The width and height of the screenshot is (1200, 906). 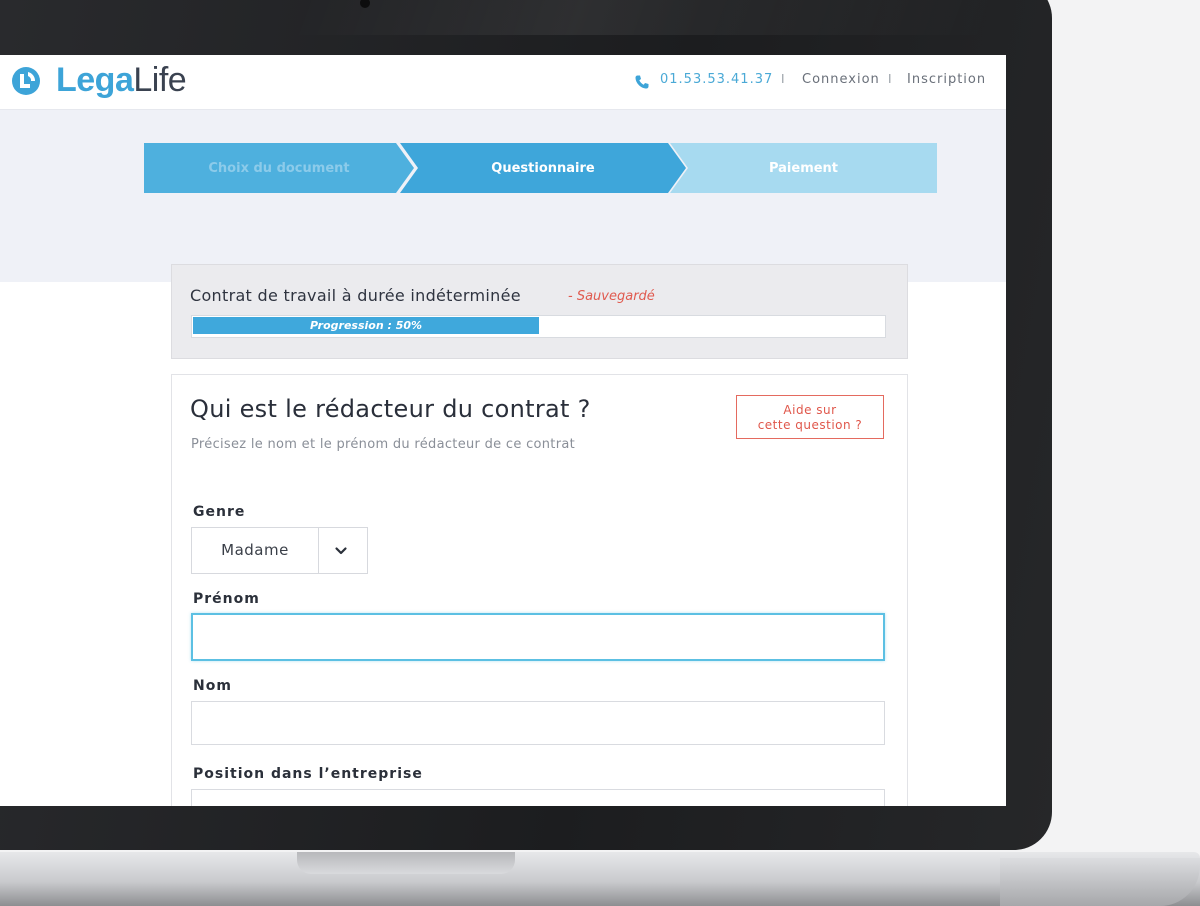 I want to click on prenom-input, so click(x=538, y=637).